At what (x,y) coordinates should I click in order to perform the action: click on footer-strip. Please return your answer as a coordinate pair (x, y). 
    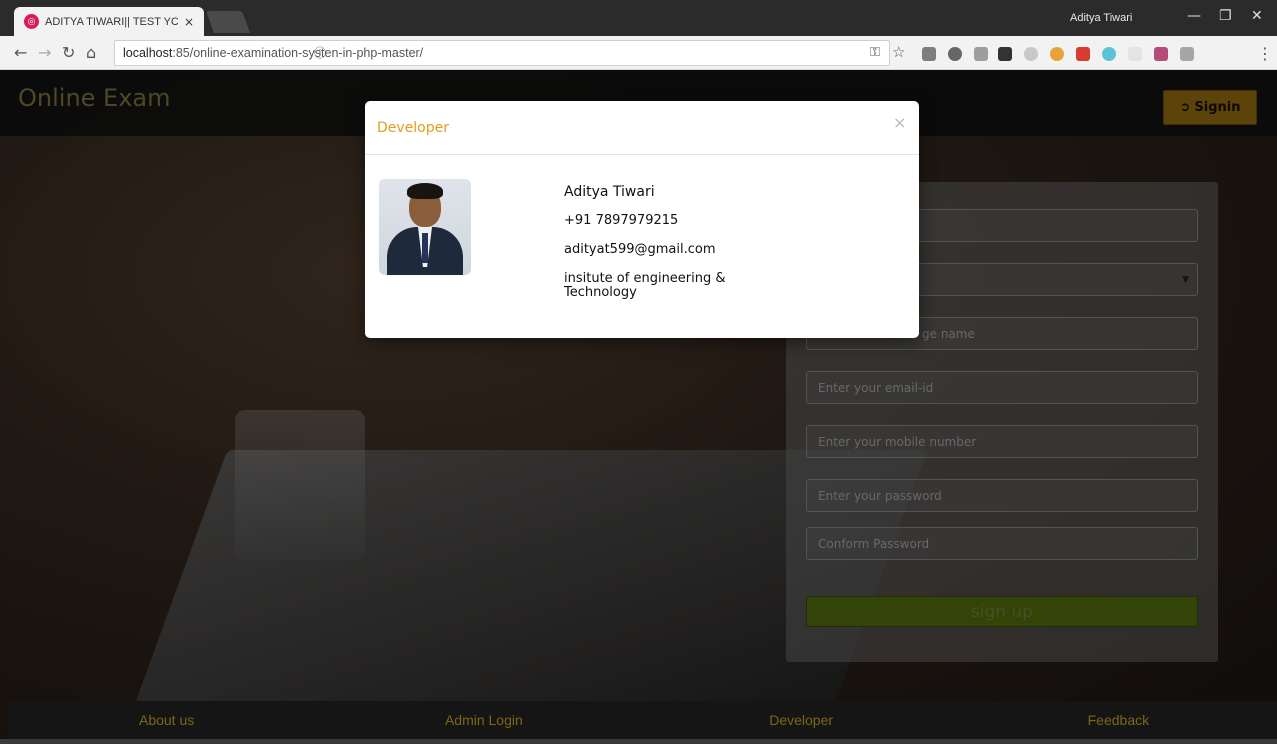
    Looking at the image, I should click on (638, 741).